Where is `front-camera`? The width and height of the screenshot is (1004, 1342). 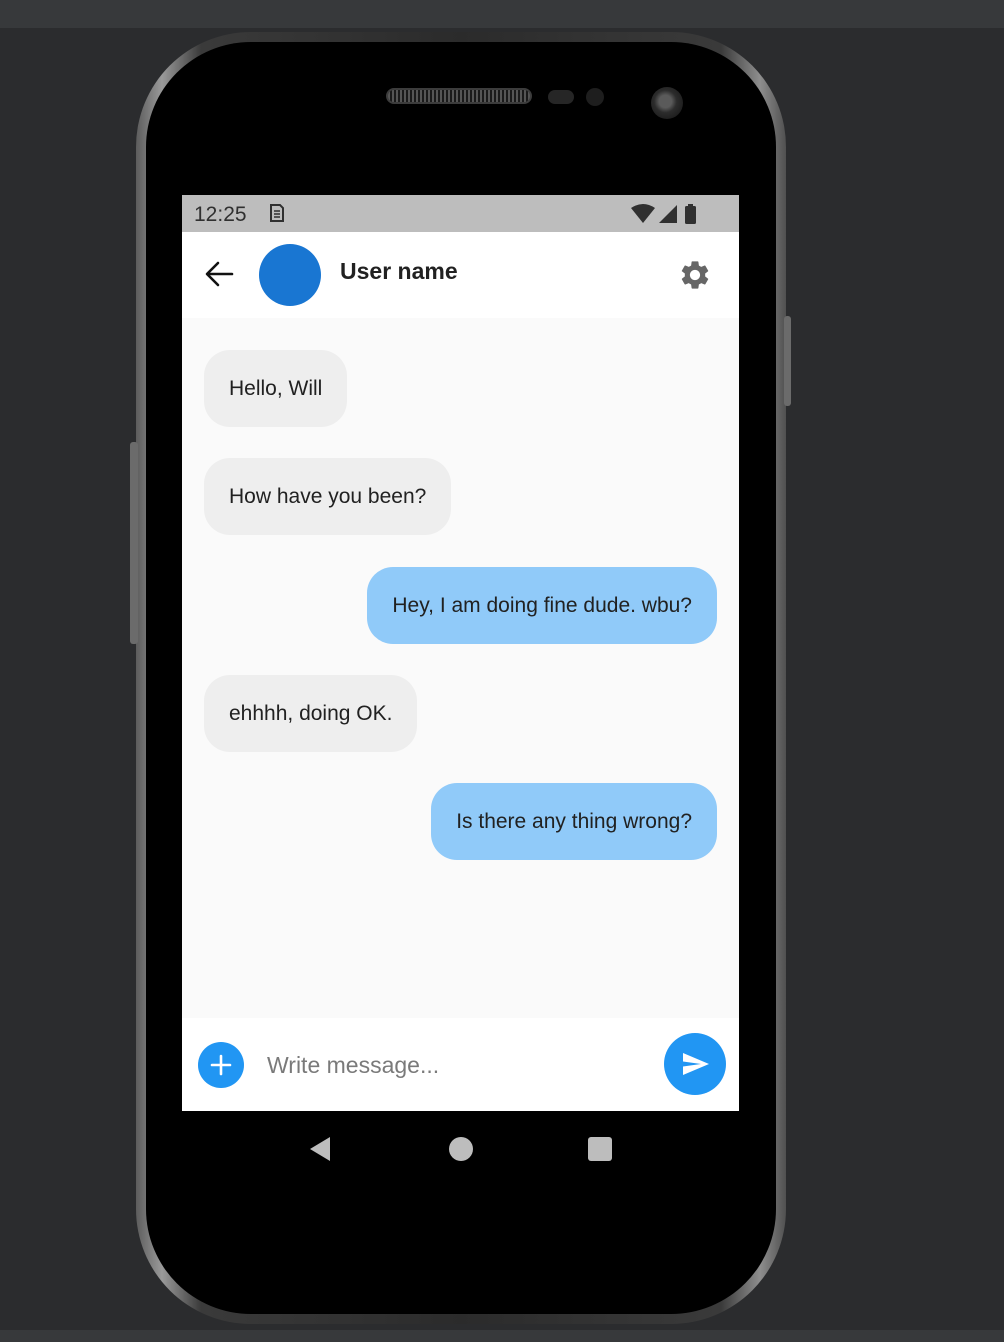 front-camera is located at coordinates (667, 103).